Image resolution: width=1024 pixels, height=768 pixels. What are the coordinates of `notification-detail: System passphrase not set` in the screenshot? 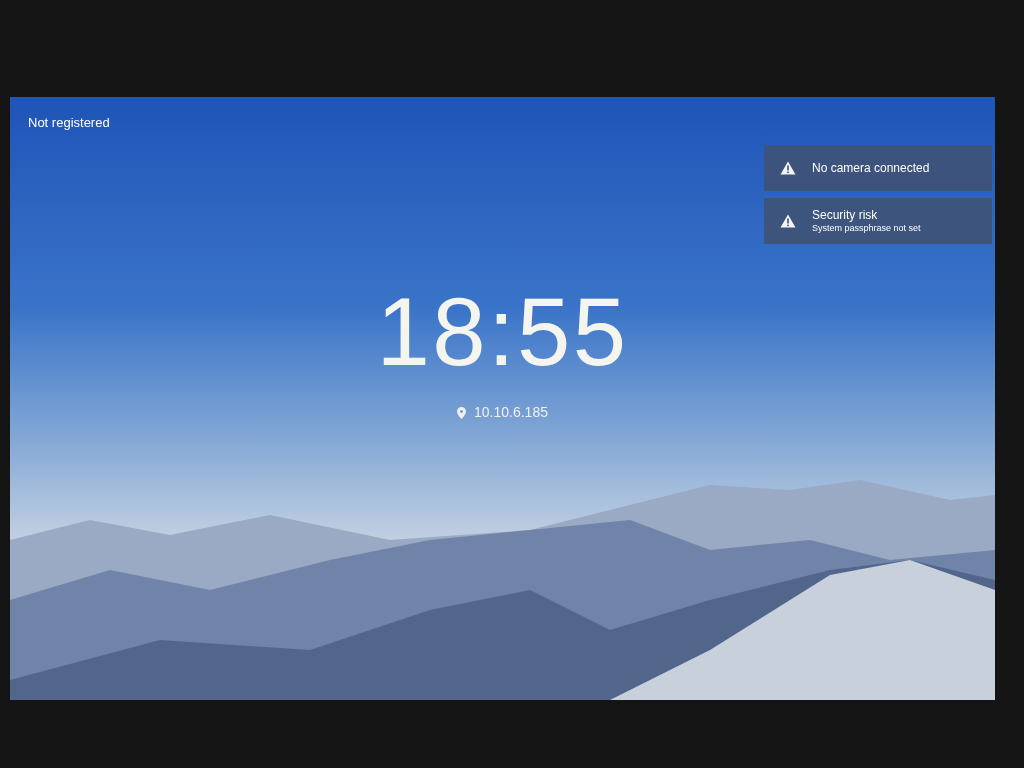 It's located at (866, 228).